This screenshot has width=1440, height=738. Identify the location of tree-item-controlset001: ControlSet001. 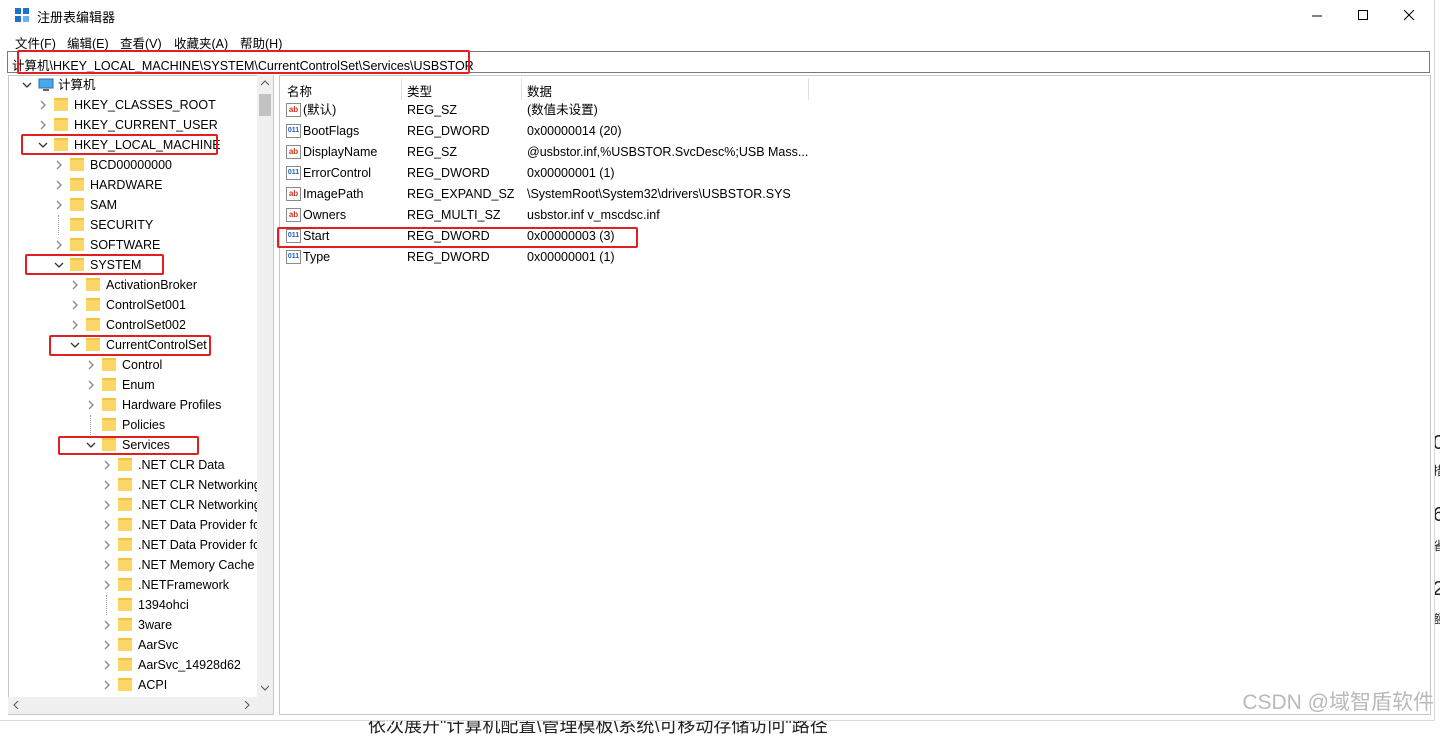
(132, 305).